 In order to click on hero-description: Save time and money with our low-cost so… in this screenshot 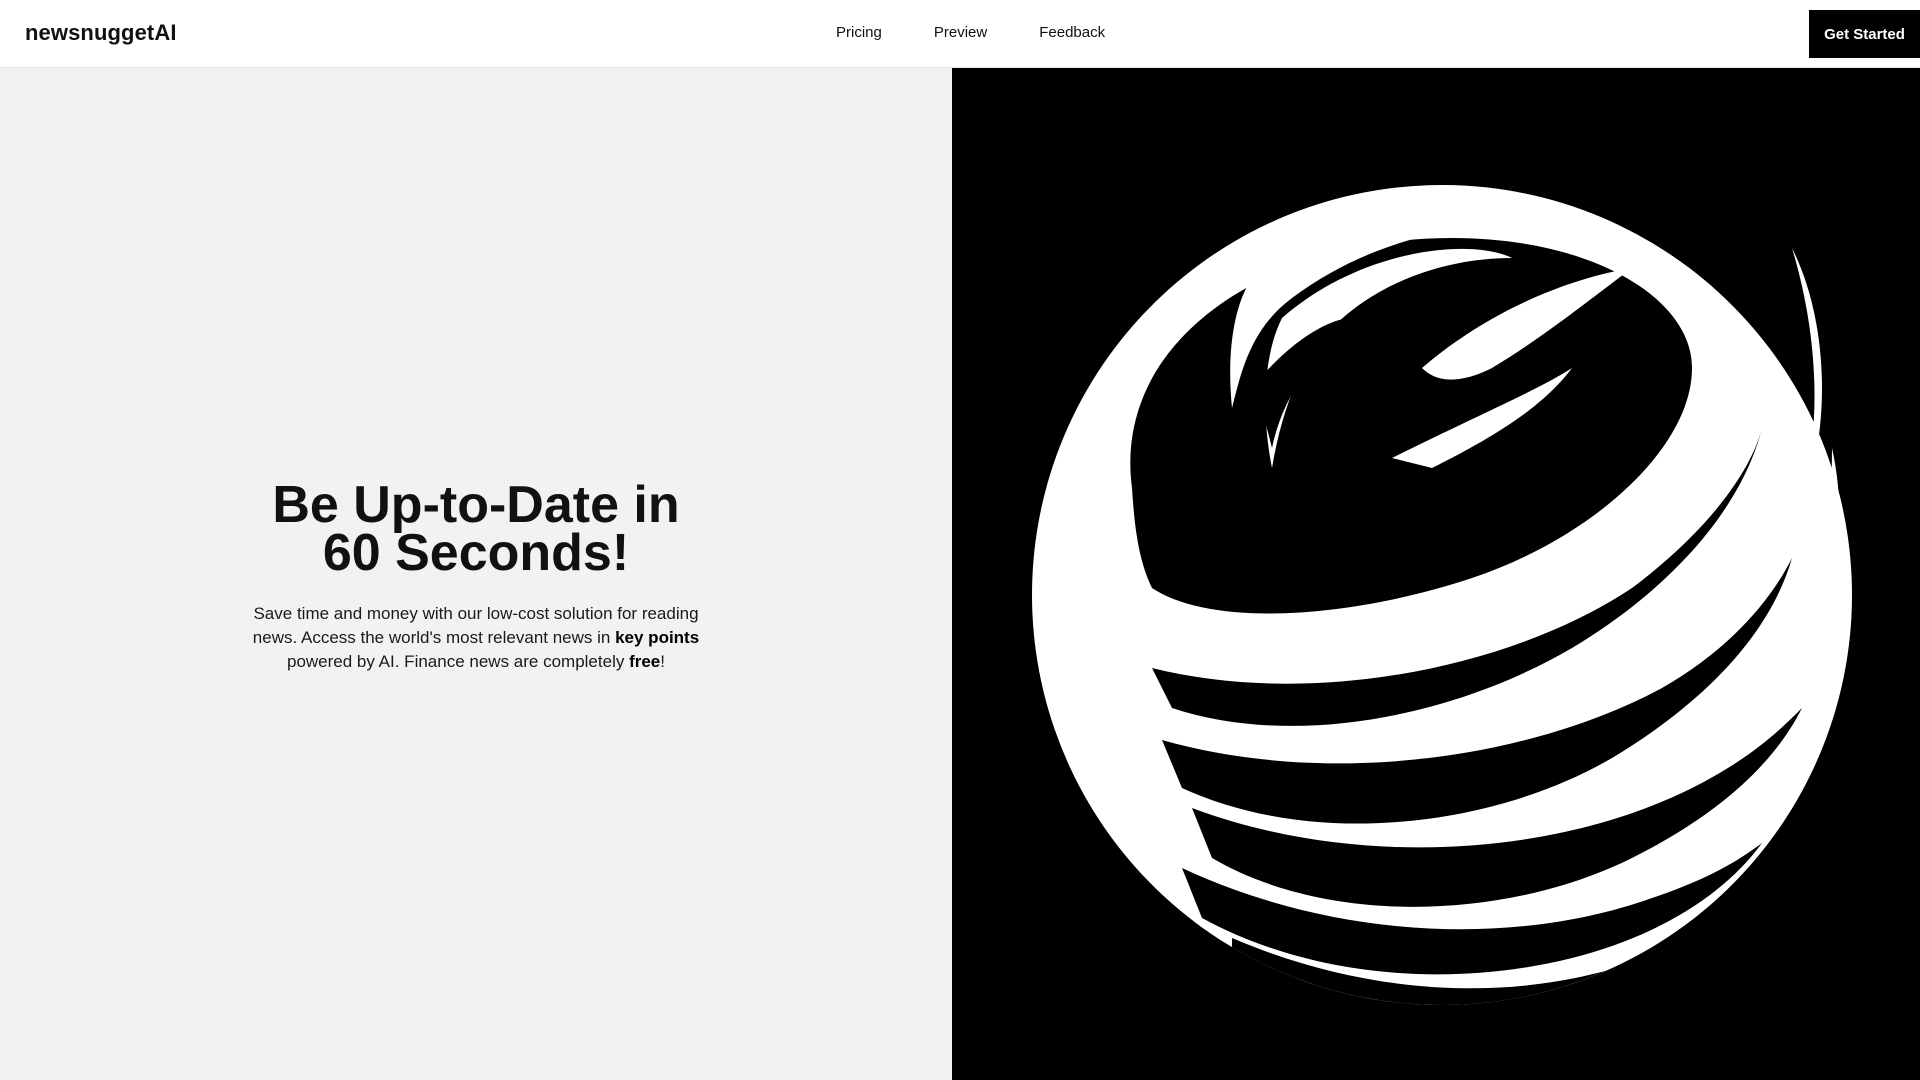, I will do `click(476, 638)`.